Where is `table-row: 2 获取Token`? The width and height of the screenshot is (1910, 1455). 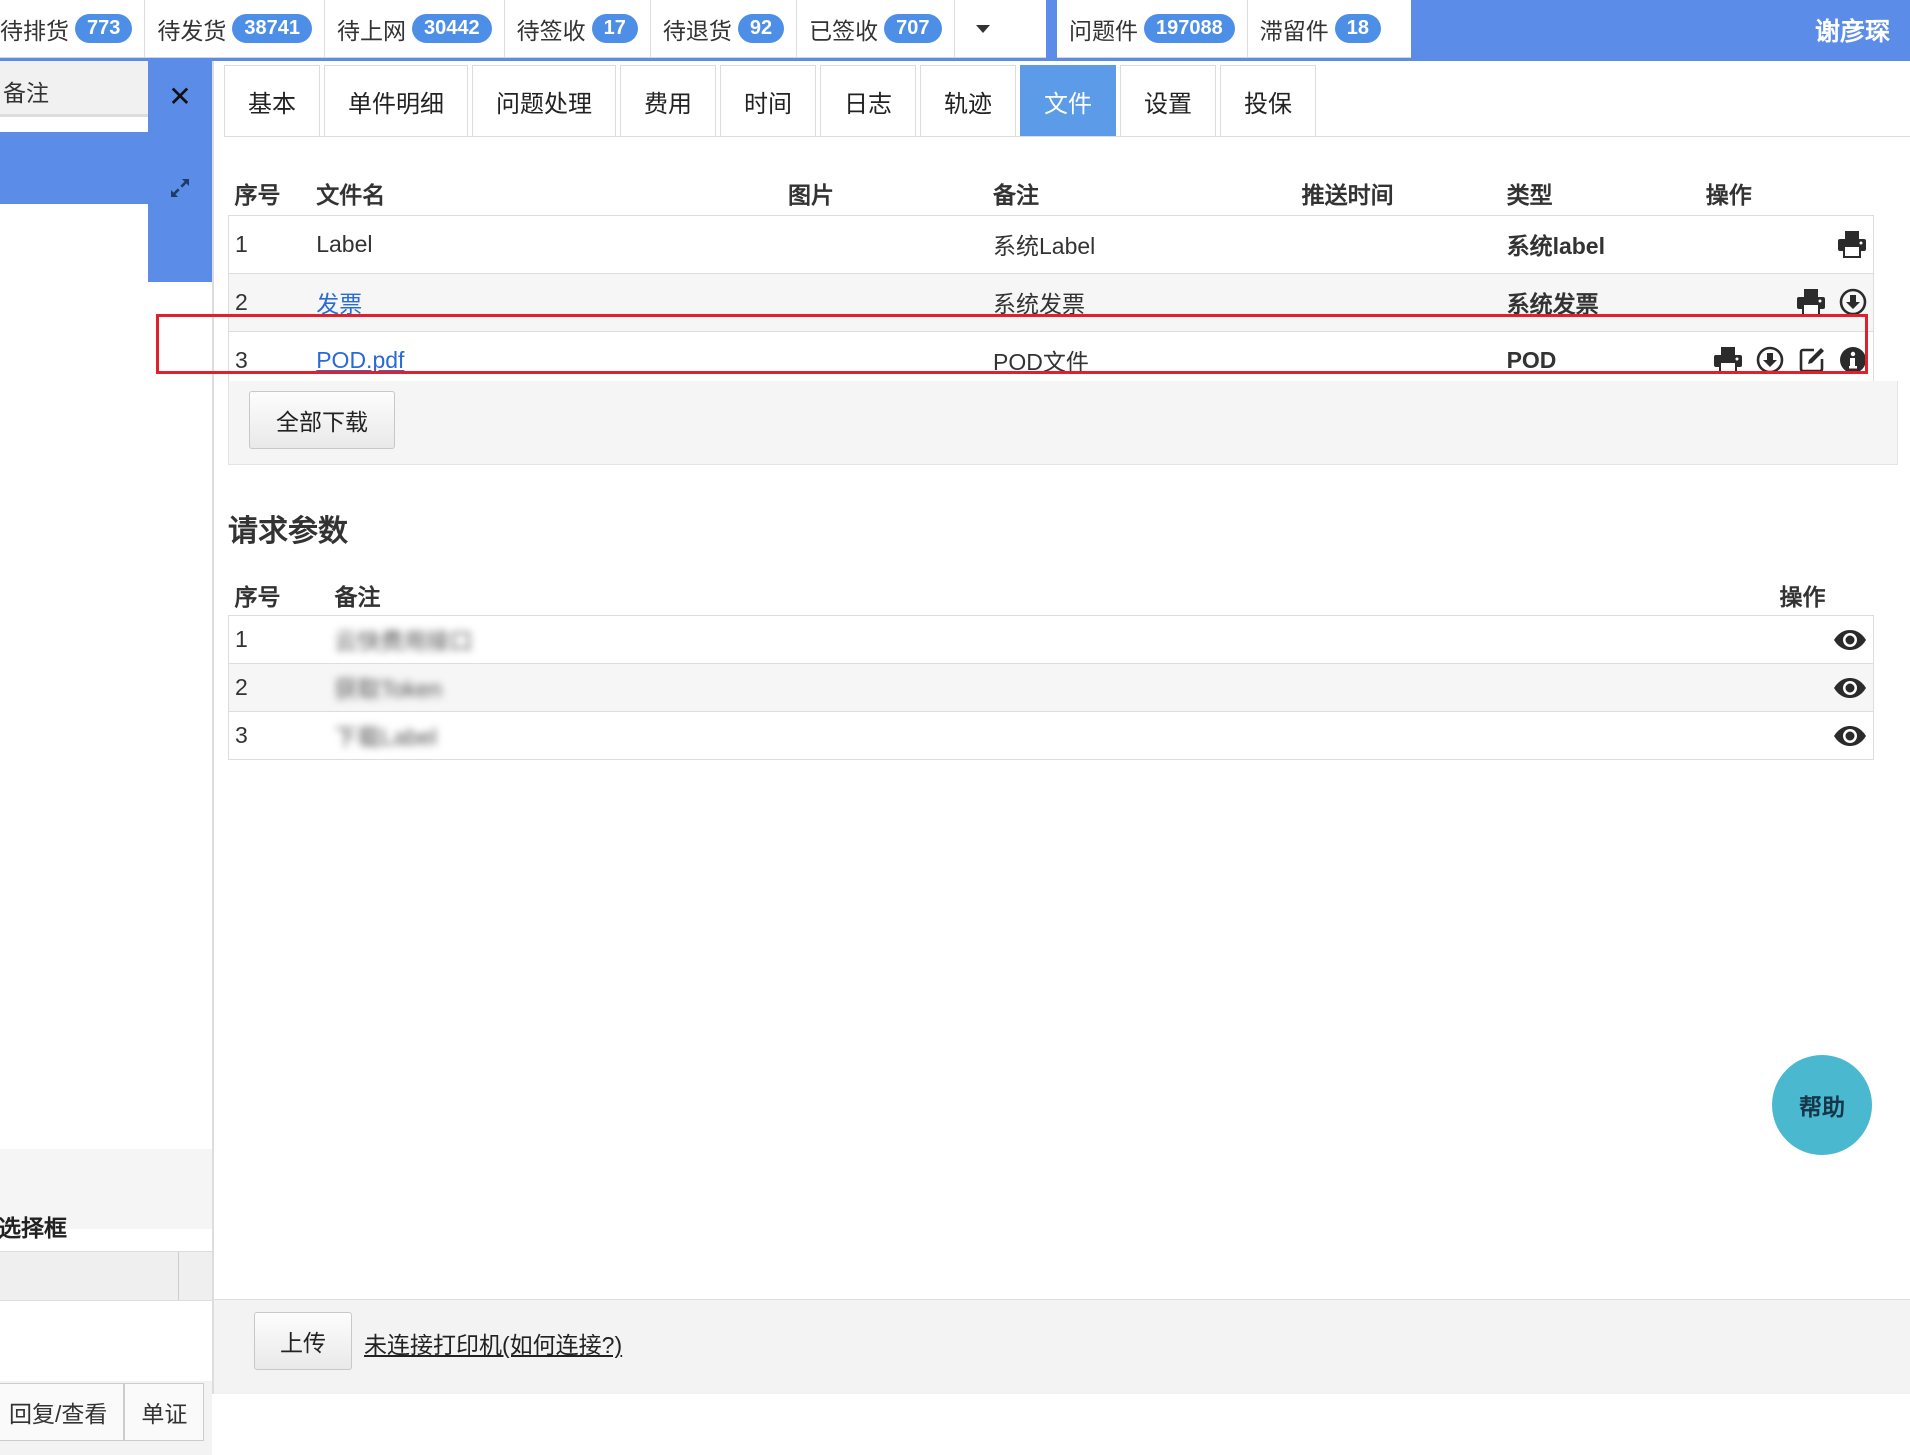
table-row: 2 获取Token is located at coordinates (1051, 686).